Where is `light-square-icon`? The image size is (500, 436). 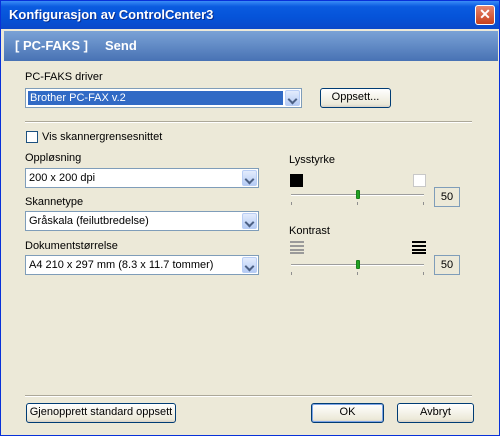
light-square-icon is located at coordinates (419, 180).